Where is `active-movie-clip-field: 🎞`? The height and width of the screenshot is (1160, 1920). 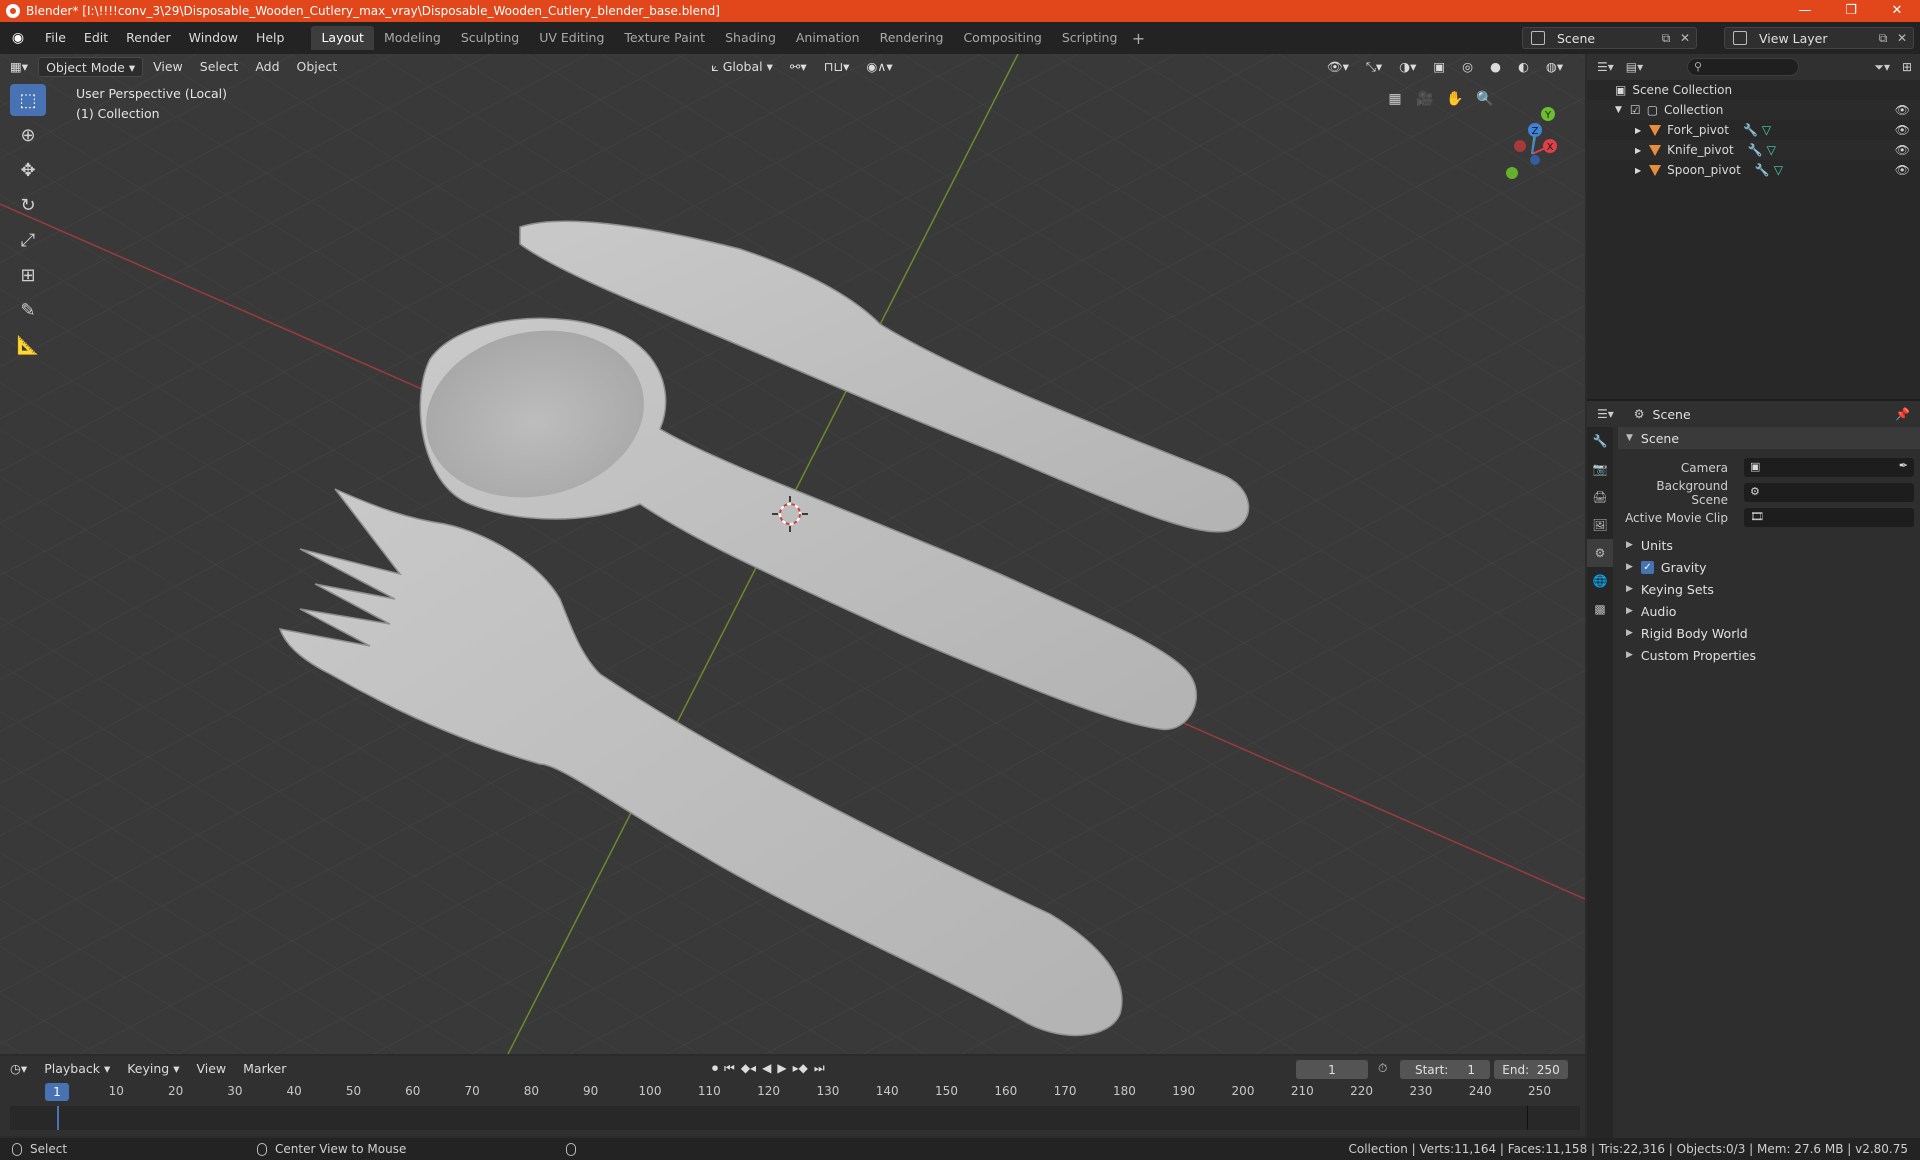
active-movie-clip-field: 🎞 is located at coordinates (1829, 517).